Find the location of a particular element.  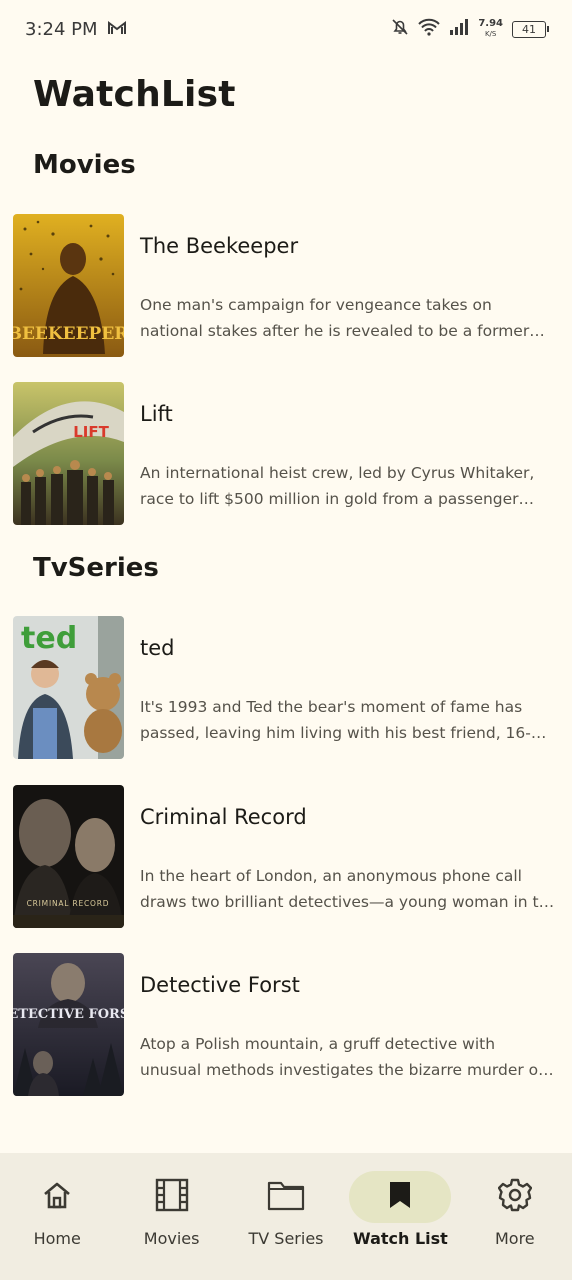

gear-icon is located at coordinates (515, 1197).